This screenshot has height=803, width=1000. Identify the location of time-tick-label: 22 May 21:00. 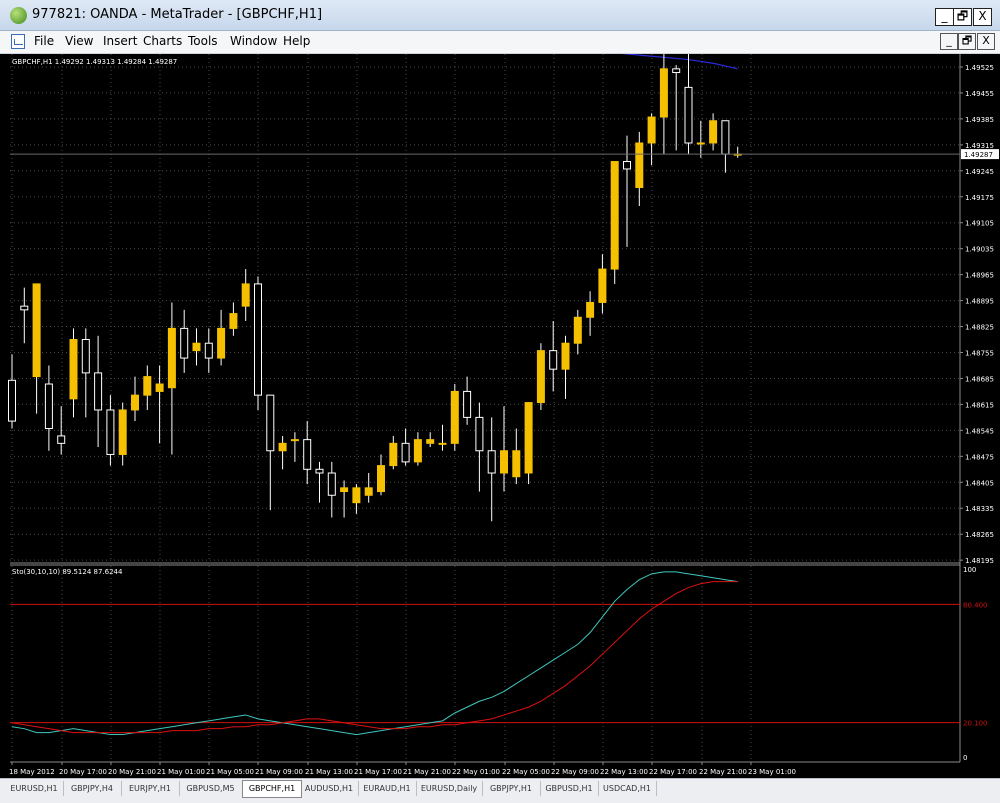
(723, 772).